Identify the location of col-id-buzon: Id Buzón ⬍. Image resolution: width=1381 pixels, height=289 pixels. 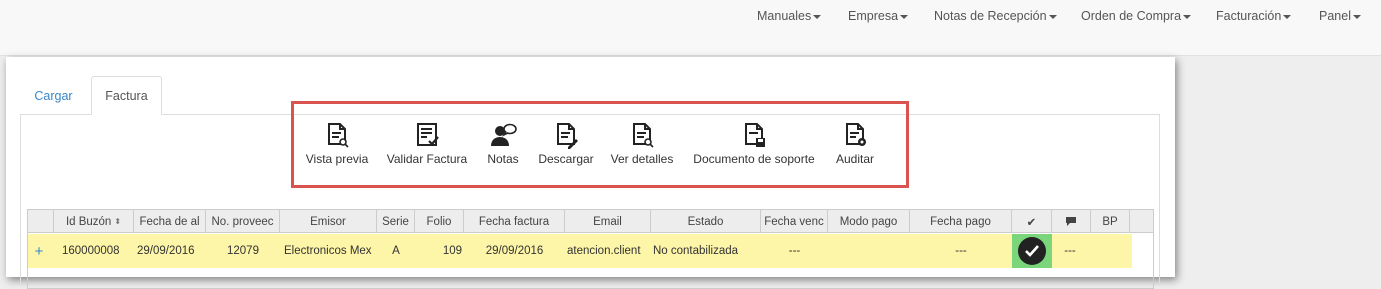
(94, 221).